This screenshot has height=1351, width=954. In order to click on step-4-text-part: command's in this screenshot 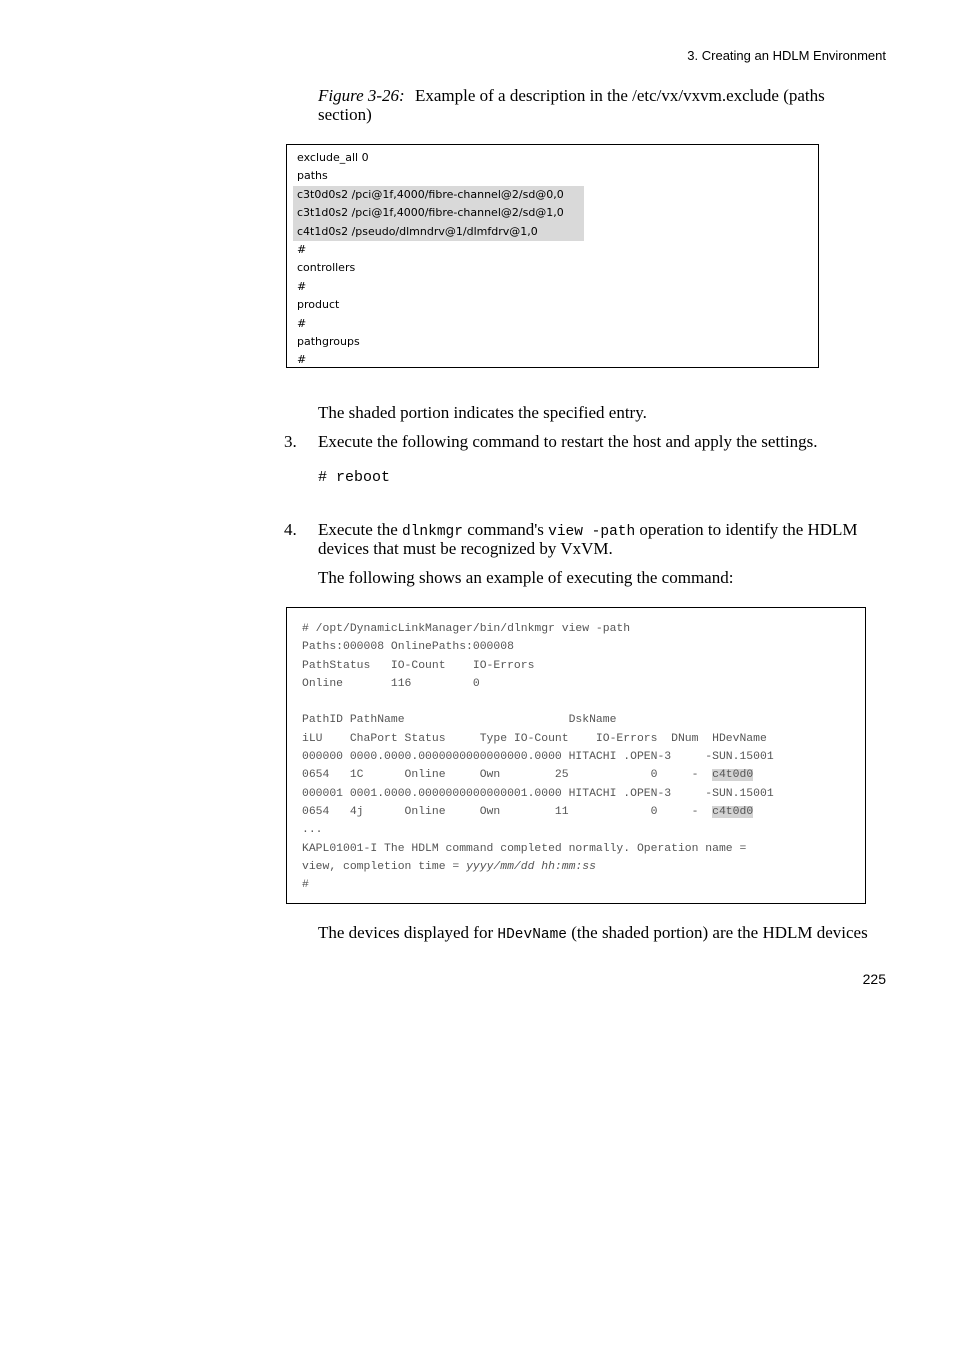, I will do `click(505, 529)`.